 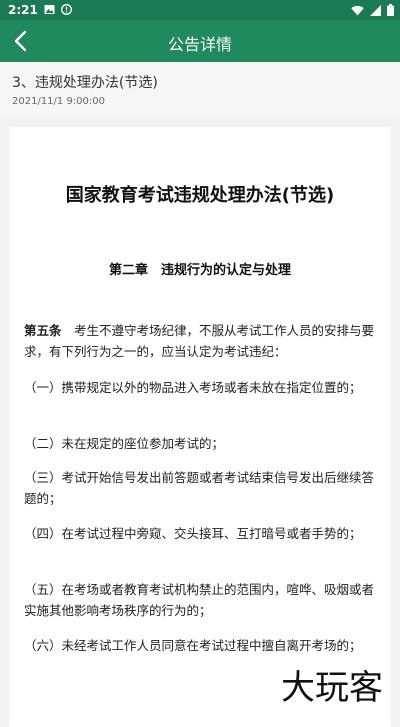 What do you see at coordinates (200, 387) in the screenshot?
I see `list-item: （一）携带规定以外的物品进入考场或者未放在指定位置的；` at bounding box center [200, 387].